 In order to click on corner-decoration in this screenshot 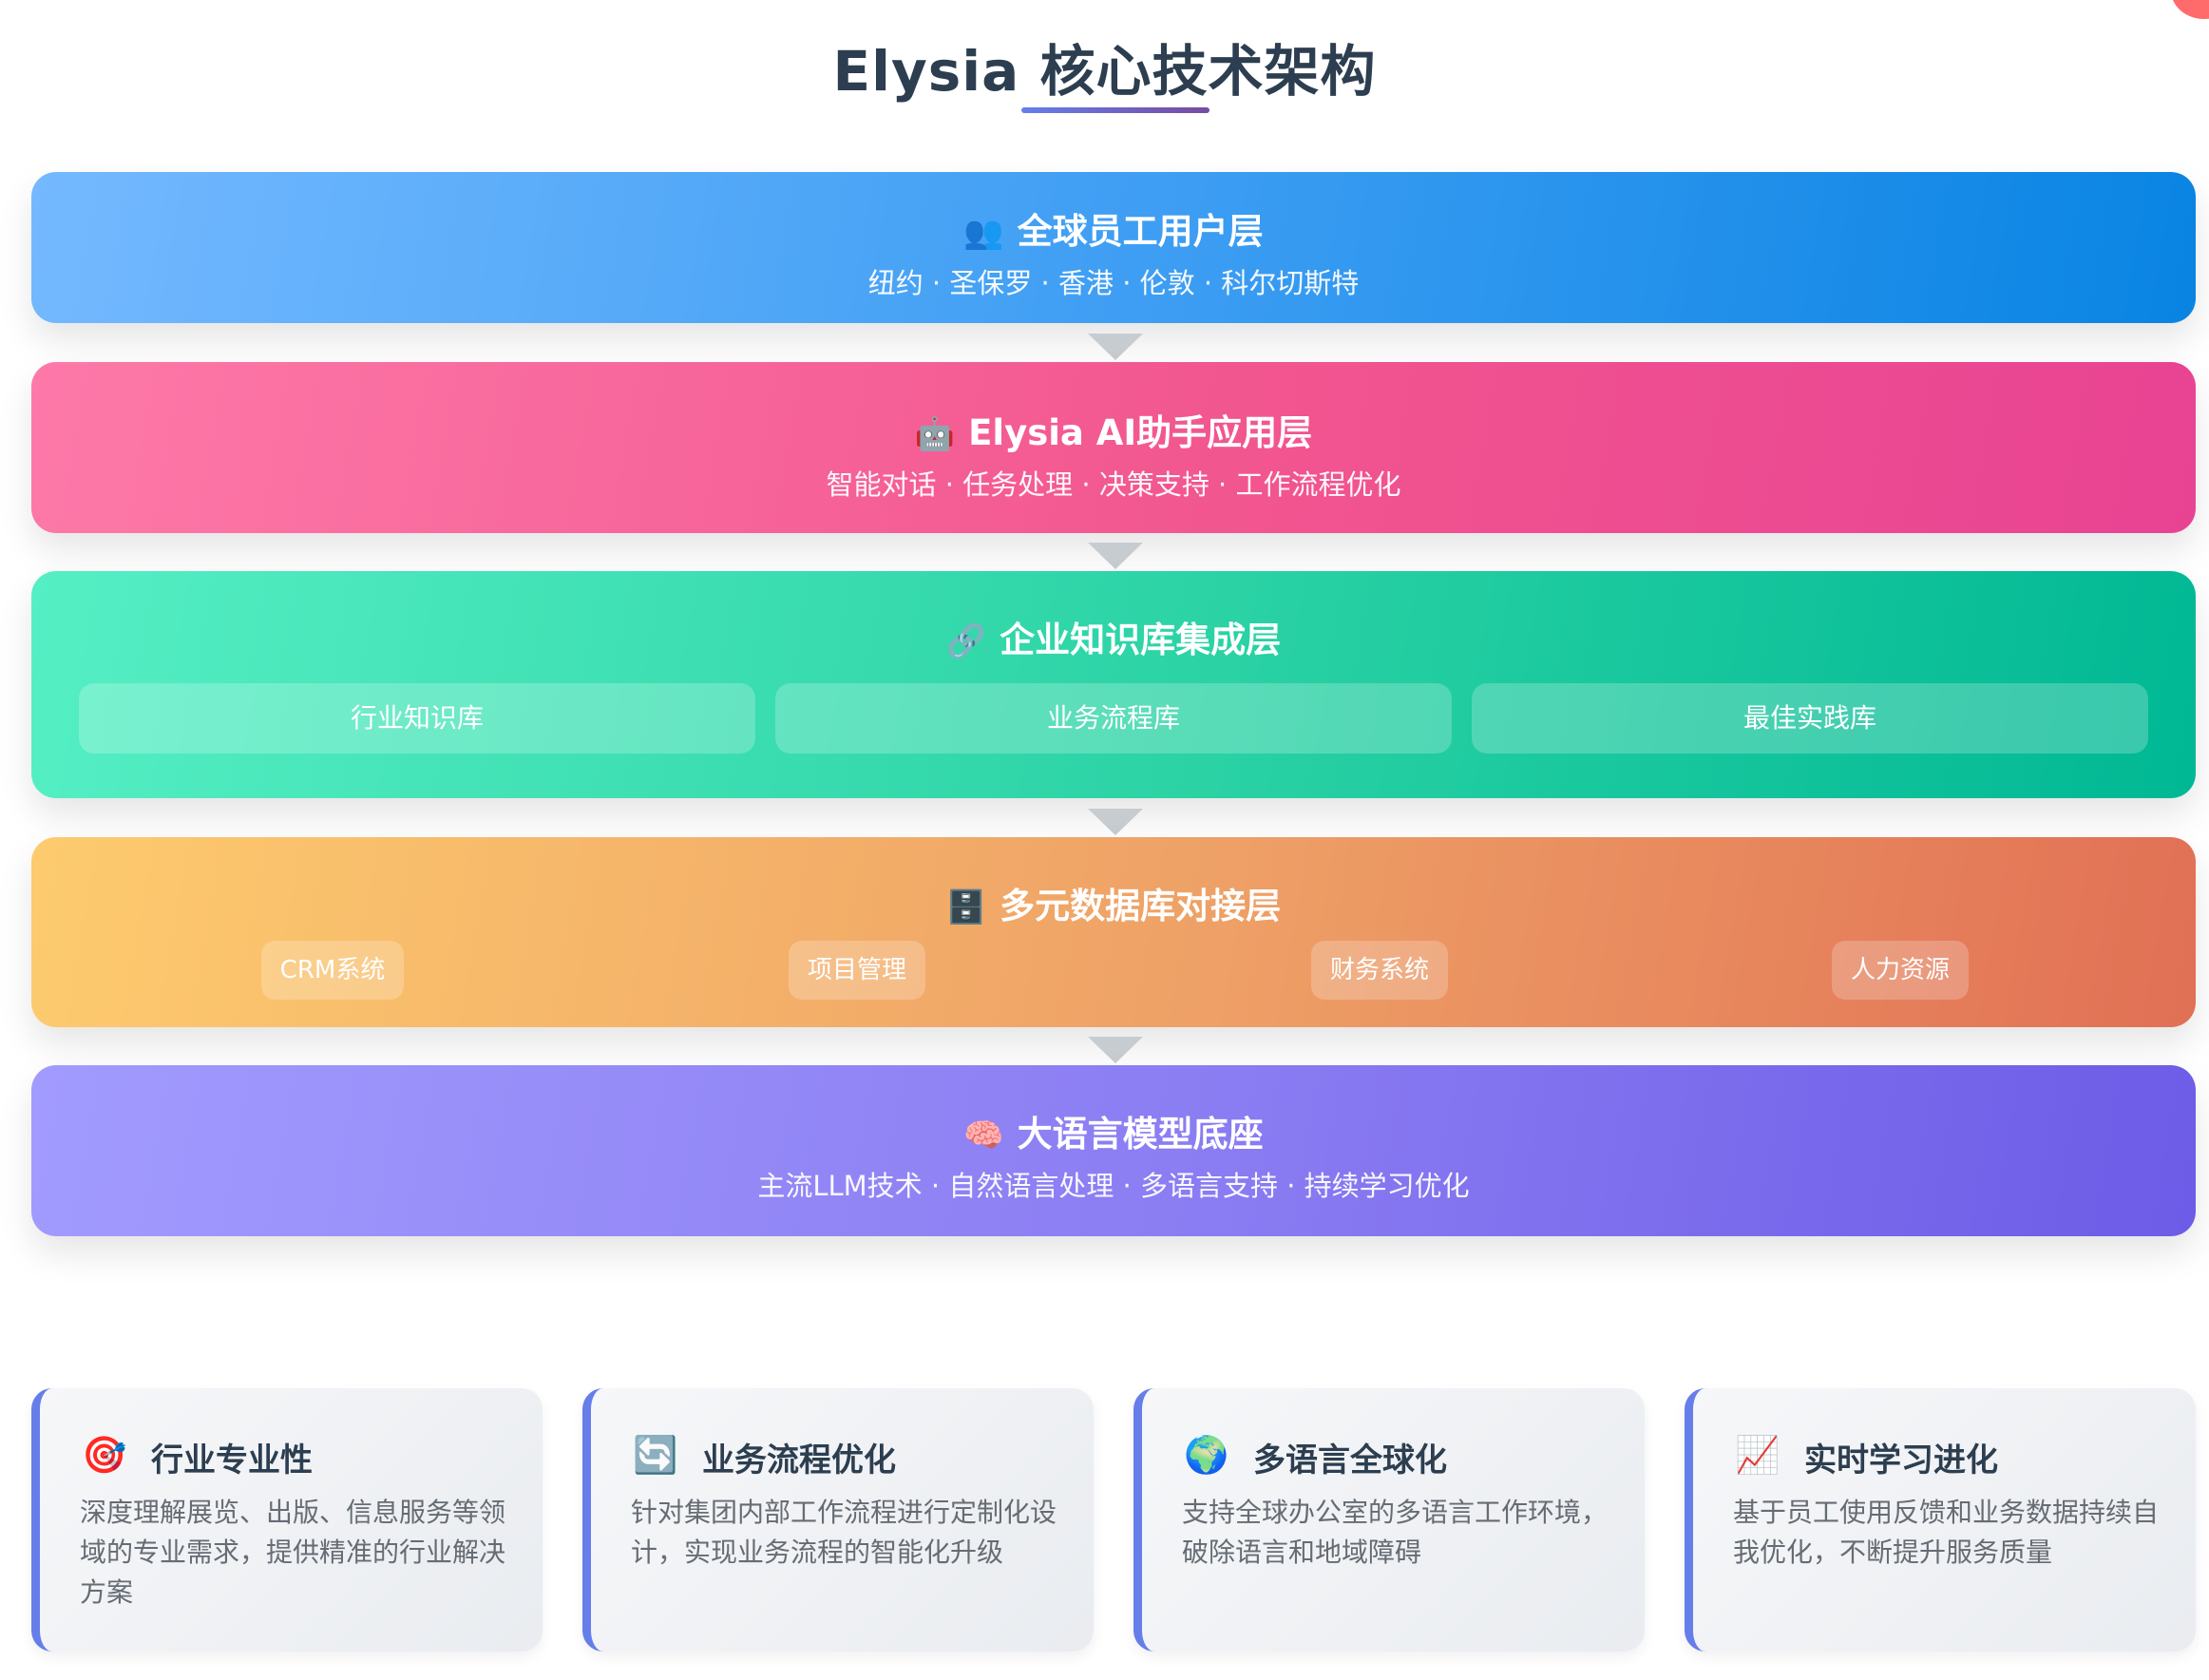, I will do `click(2190, 9)`.